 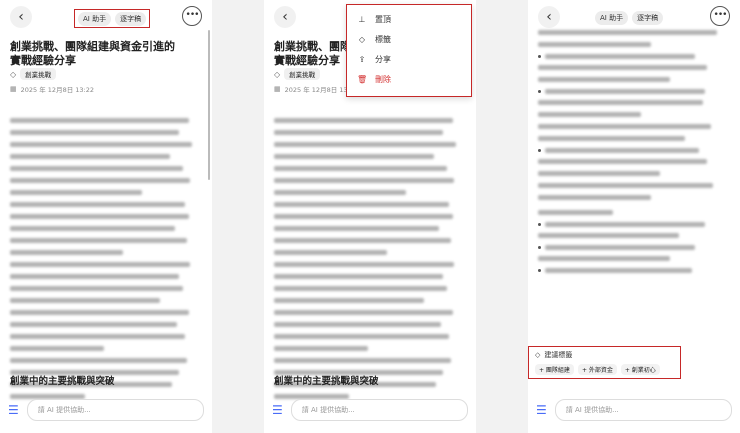 What do you see at coordinates (604, 362) in the screenshot?
I see `suggested-tags-box: ◇ 建議標籤 + 團隊組建 + 外部資金 + 創業初心` at bounding box center [604, 362].